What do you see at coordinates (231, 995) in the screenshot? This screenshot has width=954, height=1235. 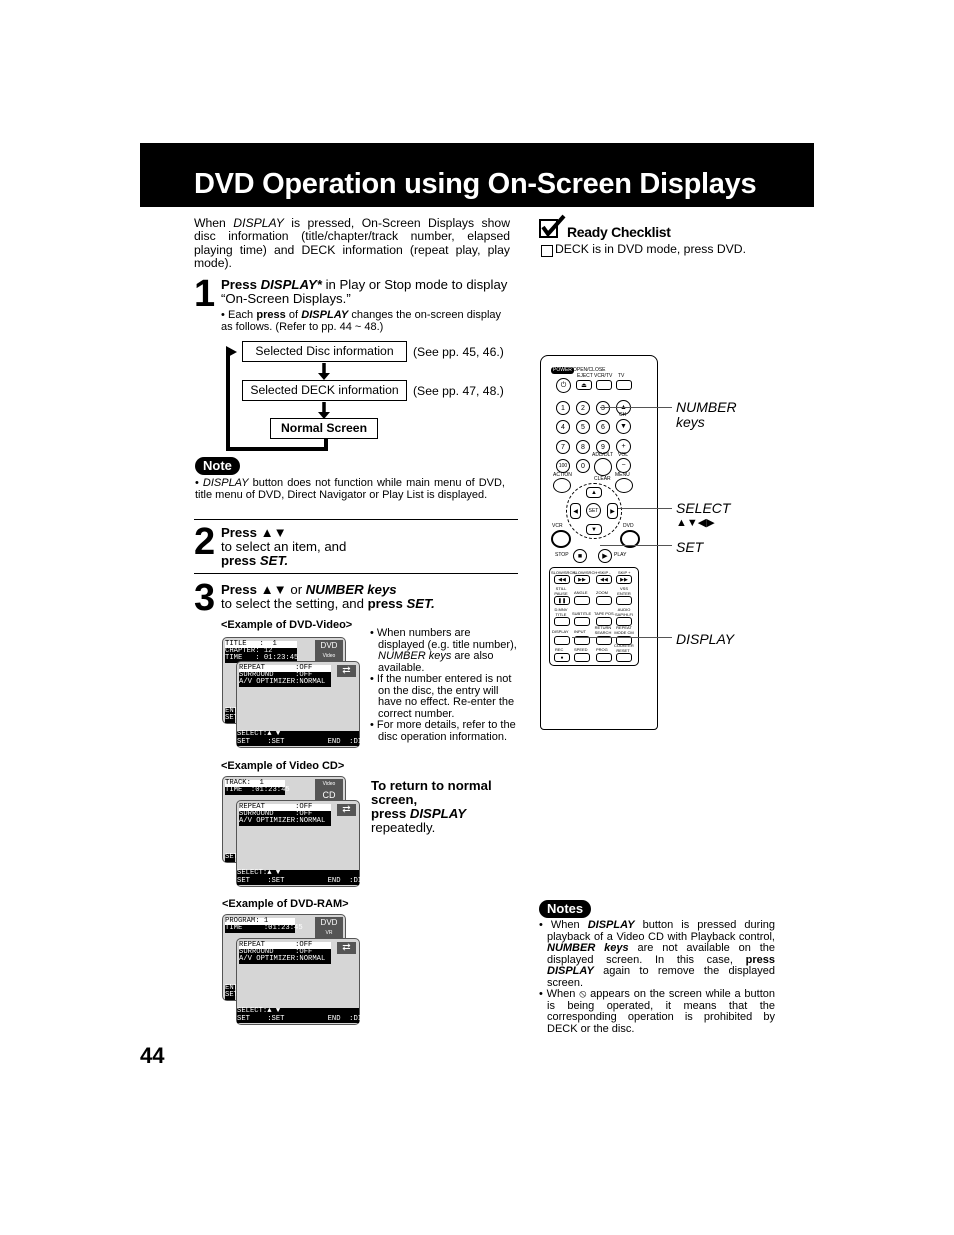 I see `osd-set: SET` at bounding box center [231, 995].